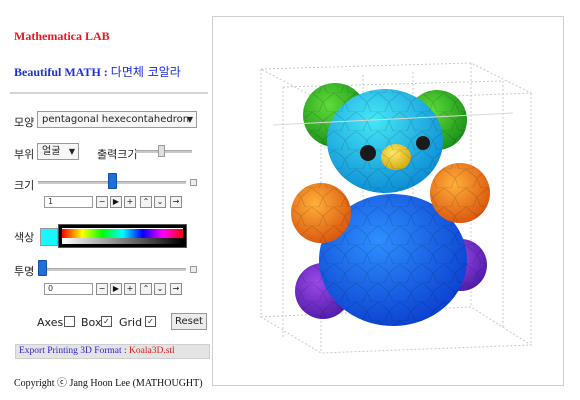 Image resolution: width=580 pixels, height=400 pixels. I want to click on opacity-double-chevron-down-icon: ⌄, so click(160, 289).